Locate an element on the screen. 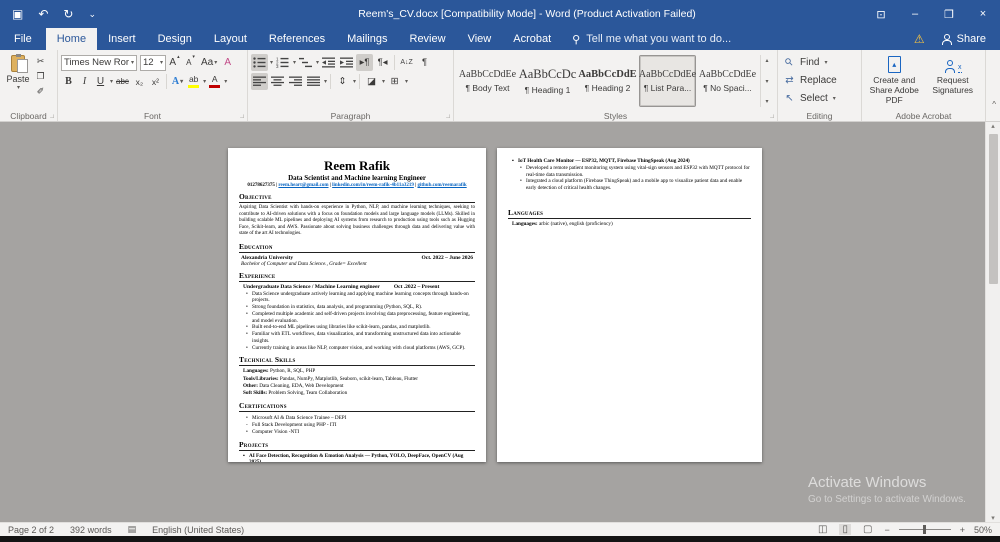 The image size is (1000, 542). request-signatures-button: x Request Signatures is located at coordinates (953, 81).